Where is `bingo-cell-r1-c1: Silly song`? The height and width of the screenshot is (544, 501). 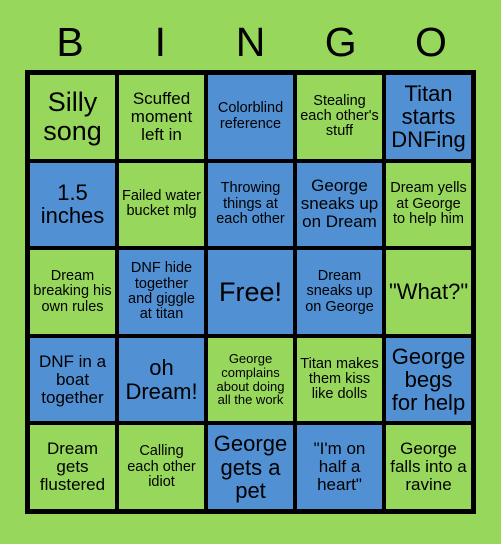
bingo-cell-r1-c1: Silly song is located at coordinates (72, 117).